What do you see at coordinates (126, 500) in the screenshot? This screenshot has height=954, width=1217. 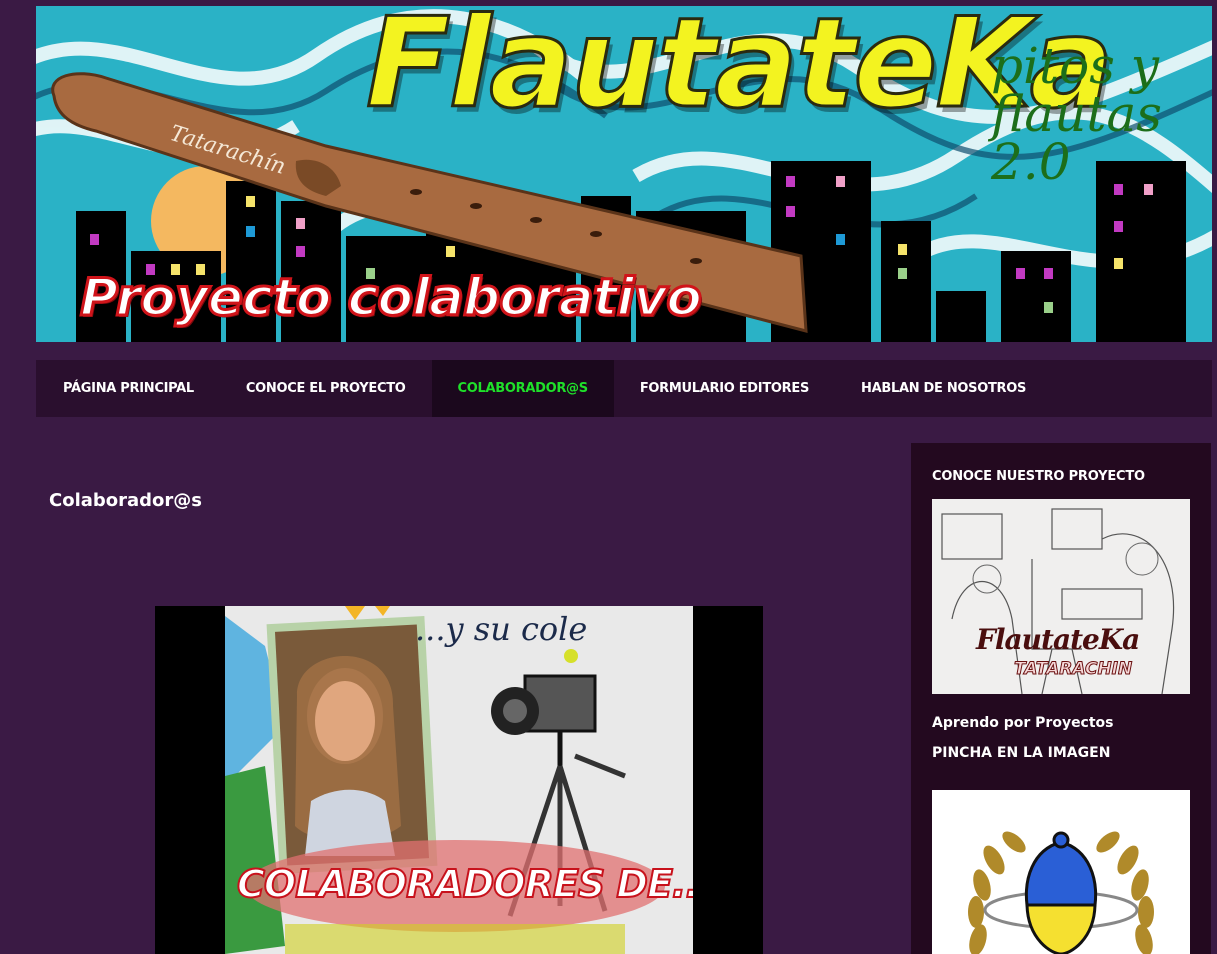 I see `post-title: Colaborador@s` at bounding box center [126, 500].